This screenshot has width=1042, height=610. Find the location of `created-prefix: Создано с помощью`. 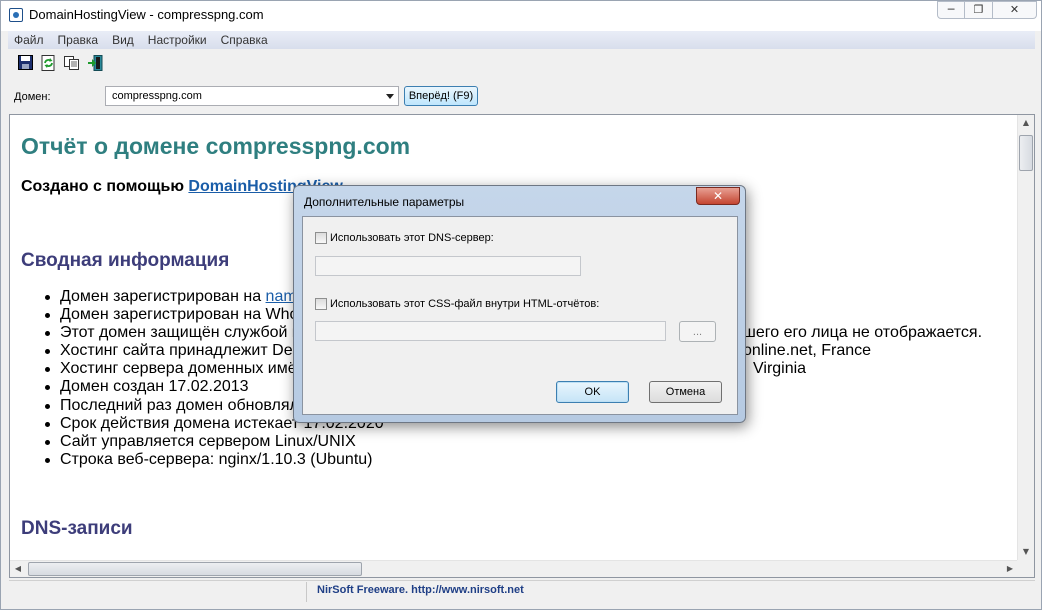

created-prefix: Создано с помощью is located at coordinates (105, 186).